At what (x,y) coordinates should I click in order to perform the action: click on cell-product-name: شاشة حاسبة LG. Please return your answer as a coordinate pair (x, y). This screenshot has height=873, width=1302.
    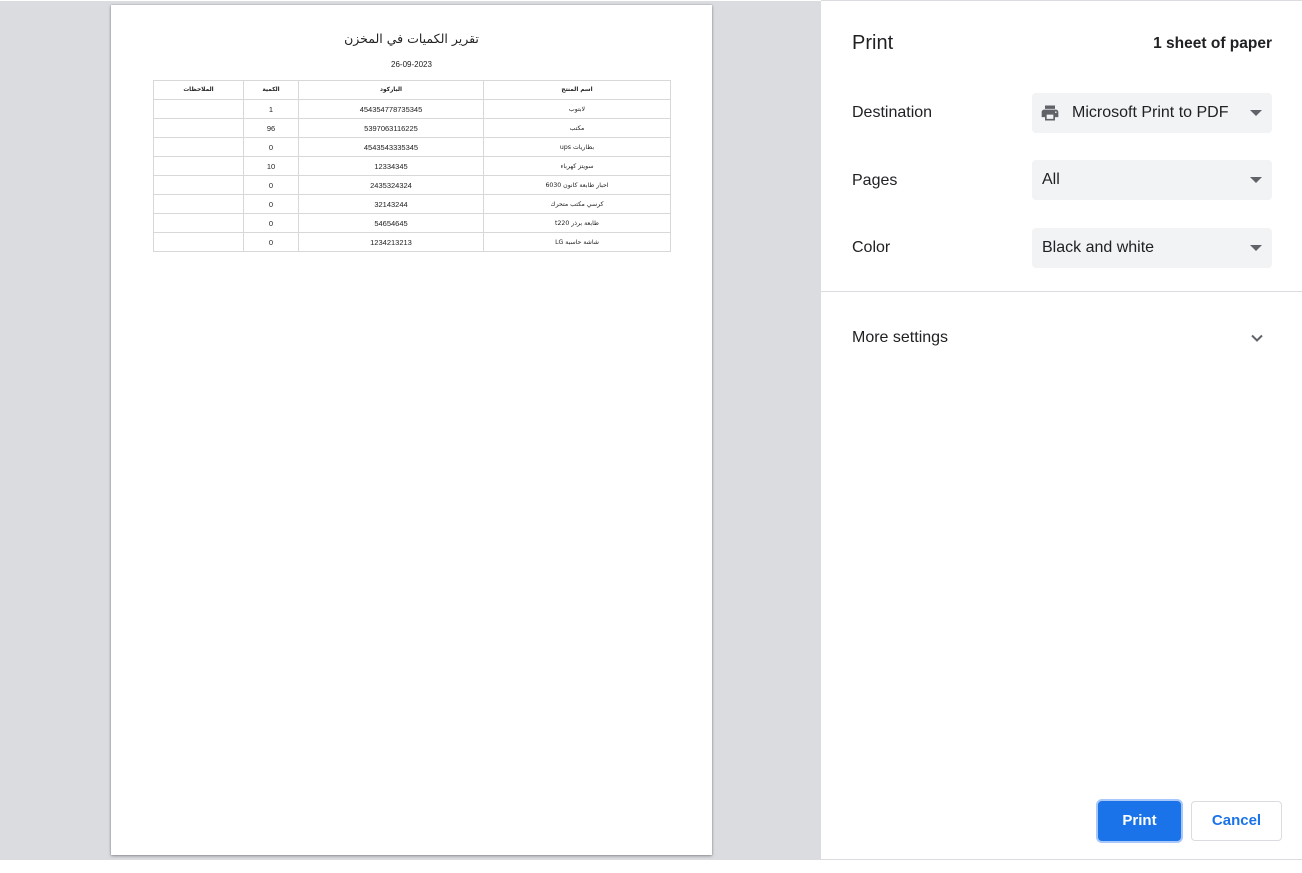
    Looking at the image, I should click on (577, 242).